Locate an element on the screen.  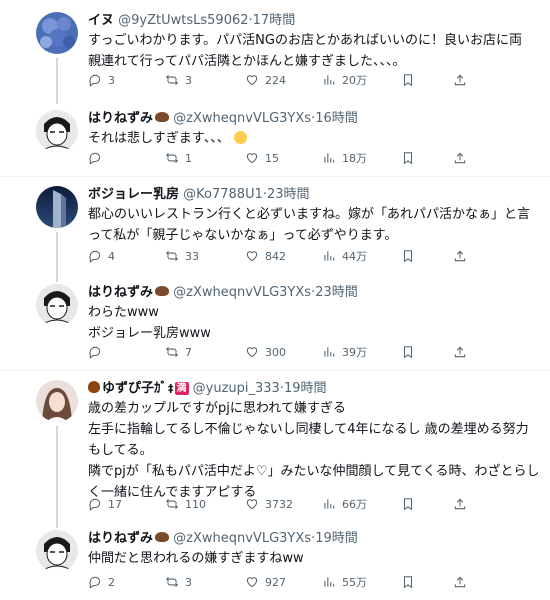
author-handle: @Ko7788U1 is located at coordinates (223, 194).